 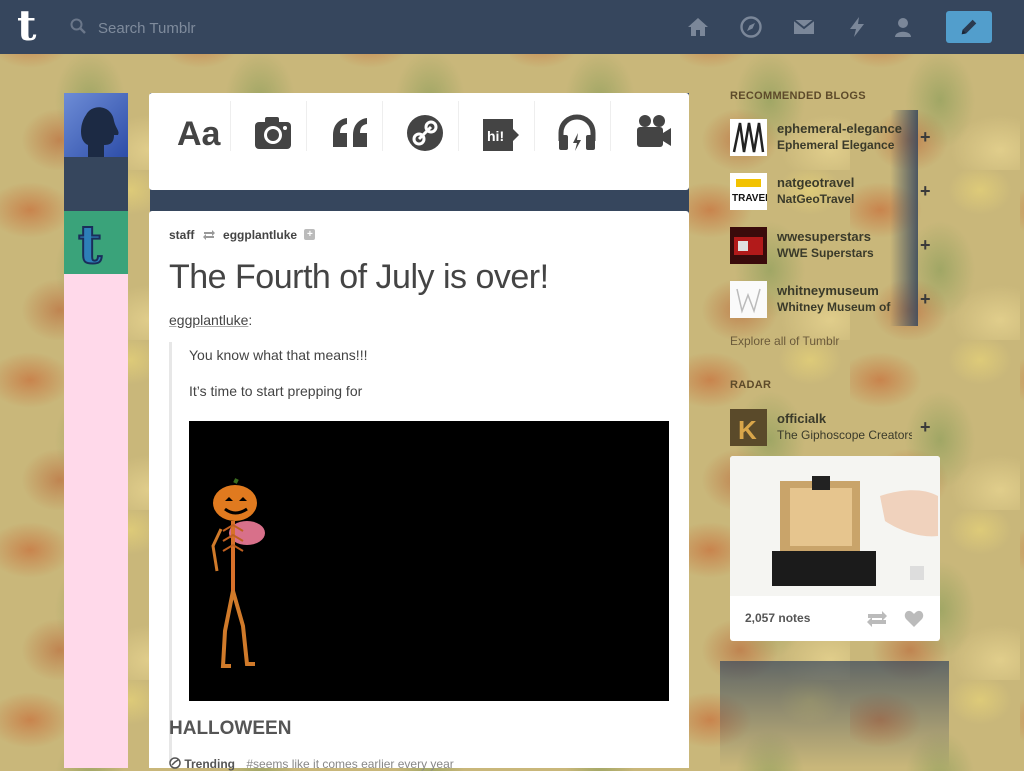 I want to click on blog-name: ephemeral-elegance, so click(x=840, y=128).